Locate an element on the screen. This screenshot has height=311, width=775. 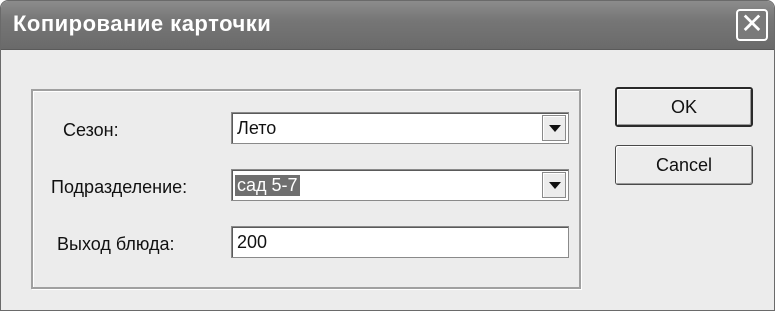
season-label: Сезон: is located at coordinates (91, 130).